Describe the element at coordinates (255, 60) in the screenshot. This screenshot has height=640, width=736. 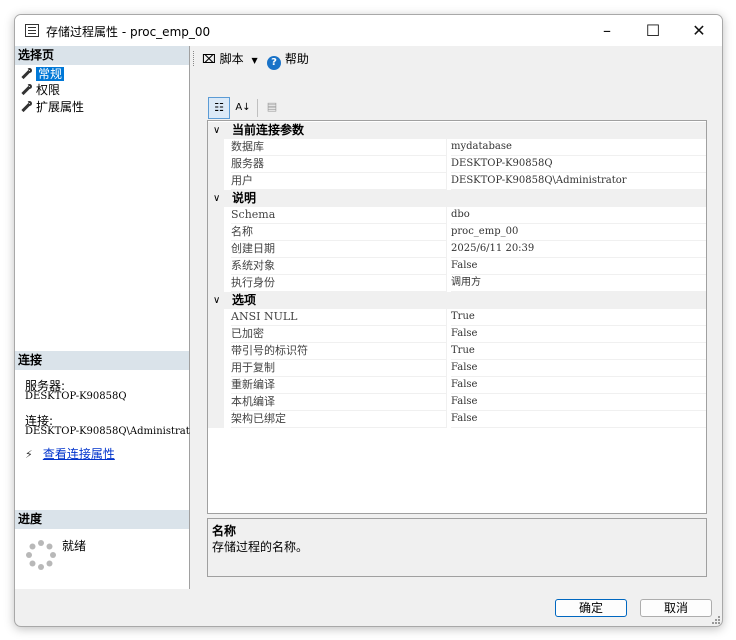
I see `chevron-down-icon: ▼` at that location.